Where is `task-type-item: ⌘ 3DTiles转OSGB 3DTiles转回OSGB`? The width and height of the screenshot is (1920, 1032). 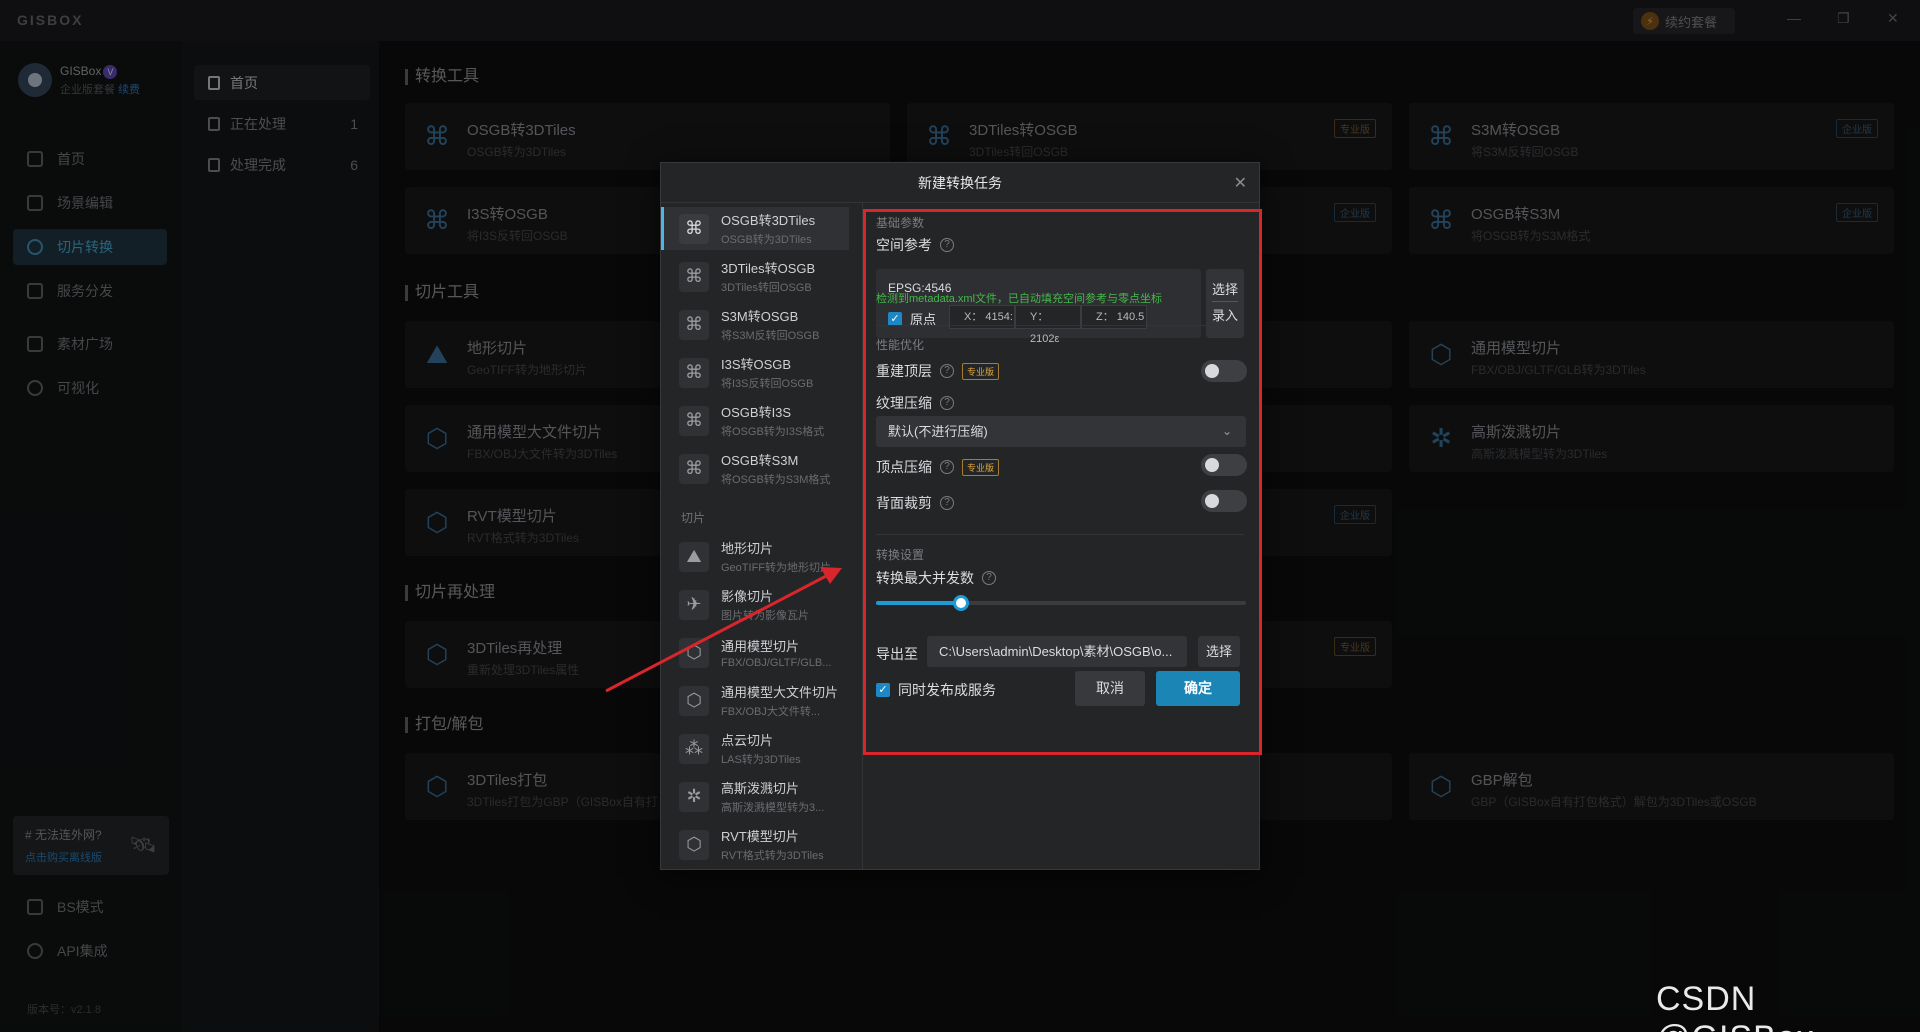 task-type-item: ⌘ 3DTiles转OSGB 3DTiles转回OSGB is located at coordinates (761, 276).